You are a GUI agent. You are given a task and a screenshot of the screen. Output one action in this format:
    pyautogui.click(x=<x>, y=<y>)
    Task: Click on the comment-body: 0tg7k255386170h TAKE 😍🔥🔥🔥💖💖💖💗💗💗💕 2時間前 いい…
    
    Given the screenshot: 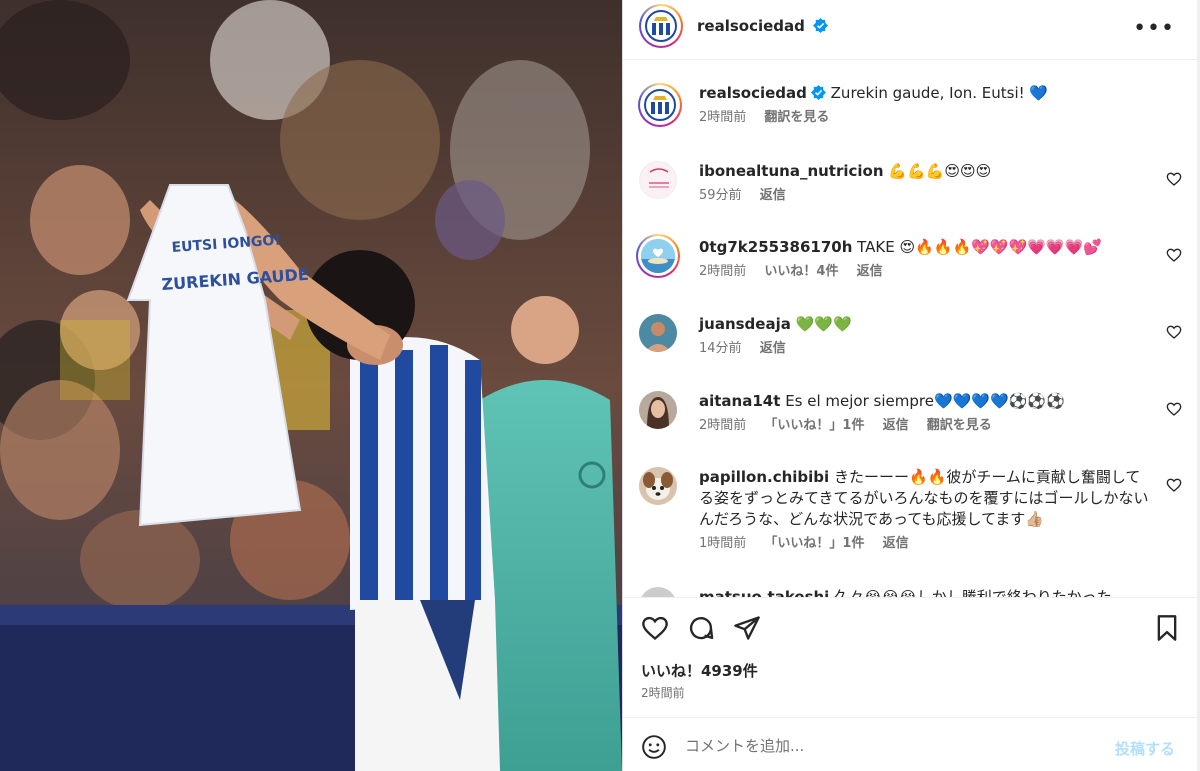 What is the action you would take?
    pyautogui.click(x=926, y=258)
    